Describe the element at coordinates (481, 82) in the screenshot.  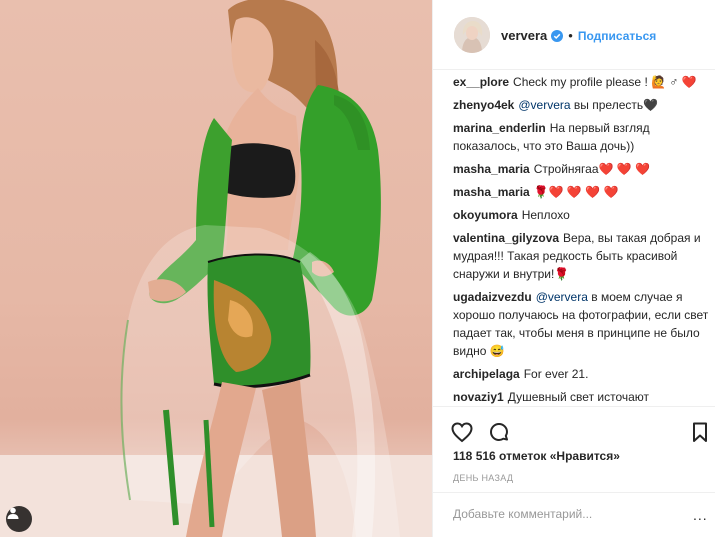
I see `comment-username: ex__plore` at that location.